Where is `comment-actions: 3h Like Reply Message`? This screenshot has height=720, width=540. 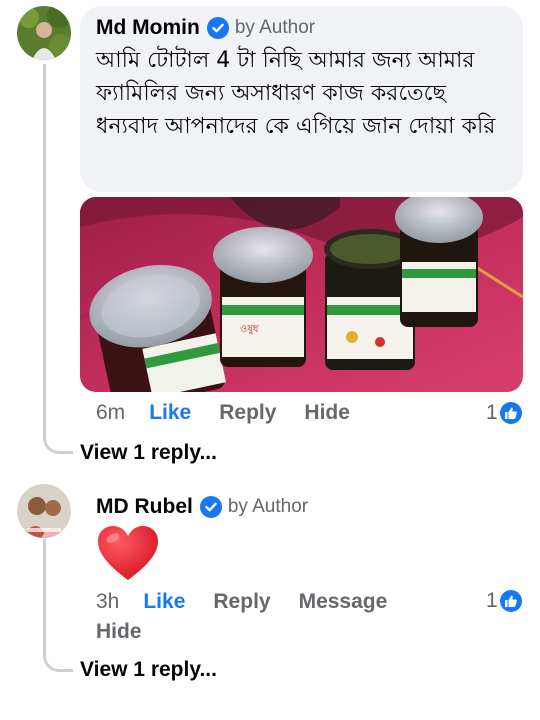
comment-actions: 3h Like Reply Message is located at coordinates (255, 602).